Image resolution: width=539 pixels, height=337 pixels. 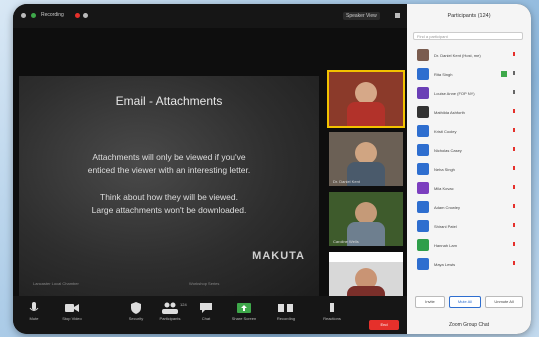 What do you see at coordinates (206, 308) in the screenshot?
I see `chat-bubble-icon` at bounding box center [206, 308].